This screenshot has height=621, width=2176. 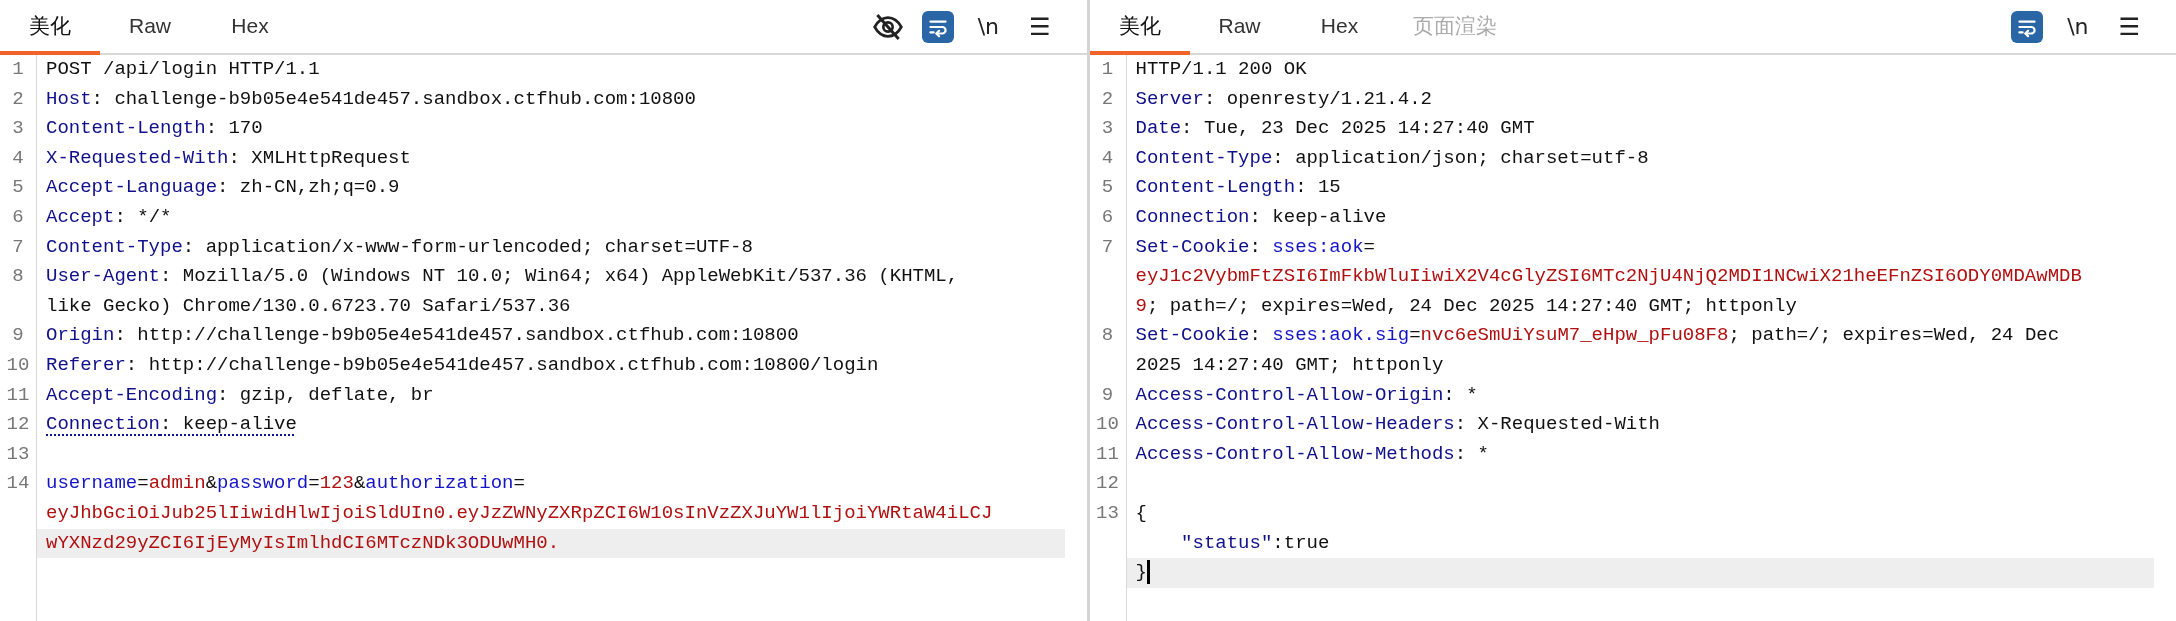 I want to click on code-text: : http://challenge-b9b05e4e541de457.sandbox.ctfhub.com:10800, so click(x=456, y=335).